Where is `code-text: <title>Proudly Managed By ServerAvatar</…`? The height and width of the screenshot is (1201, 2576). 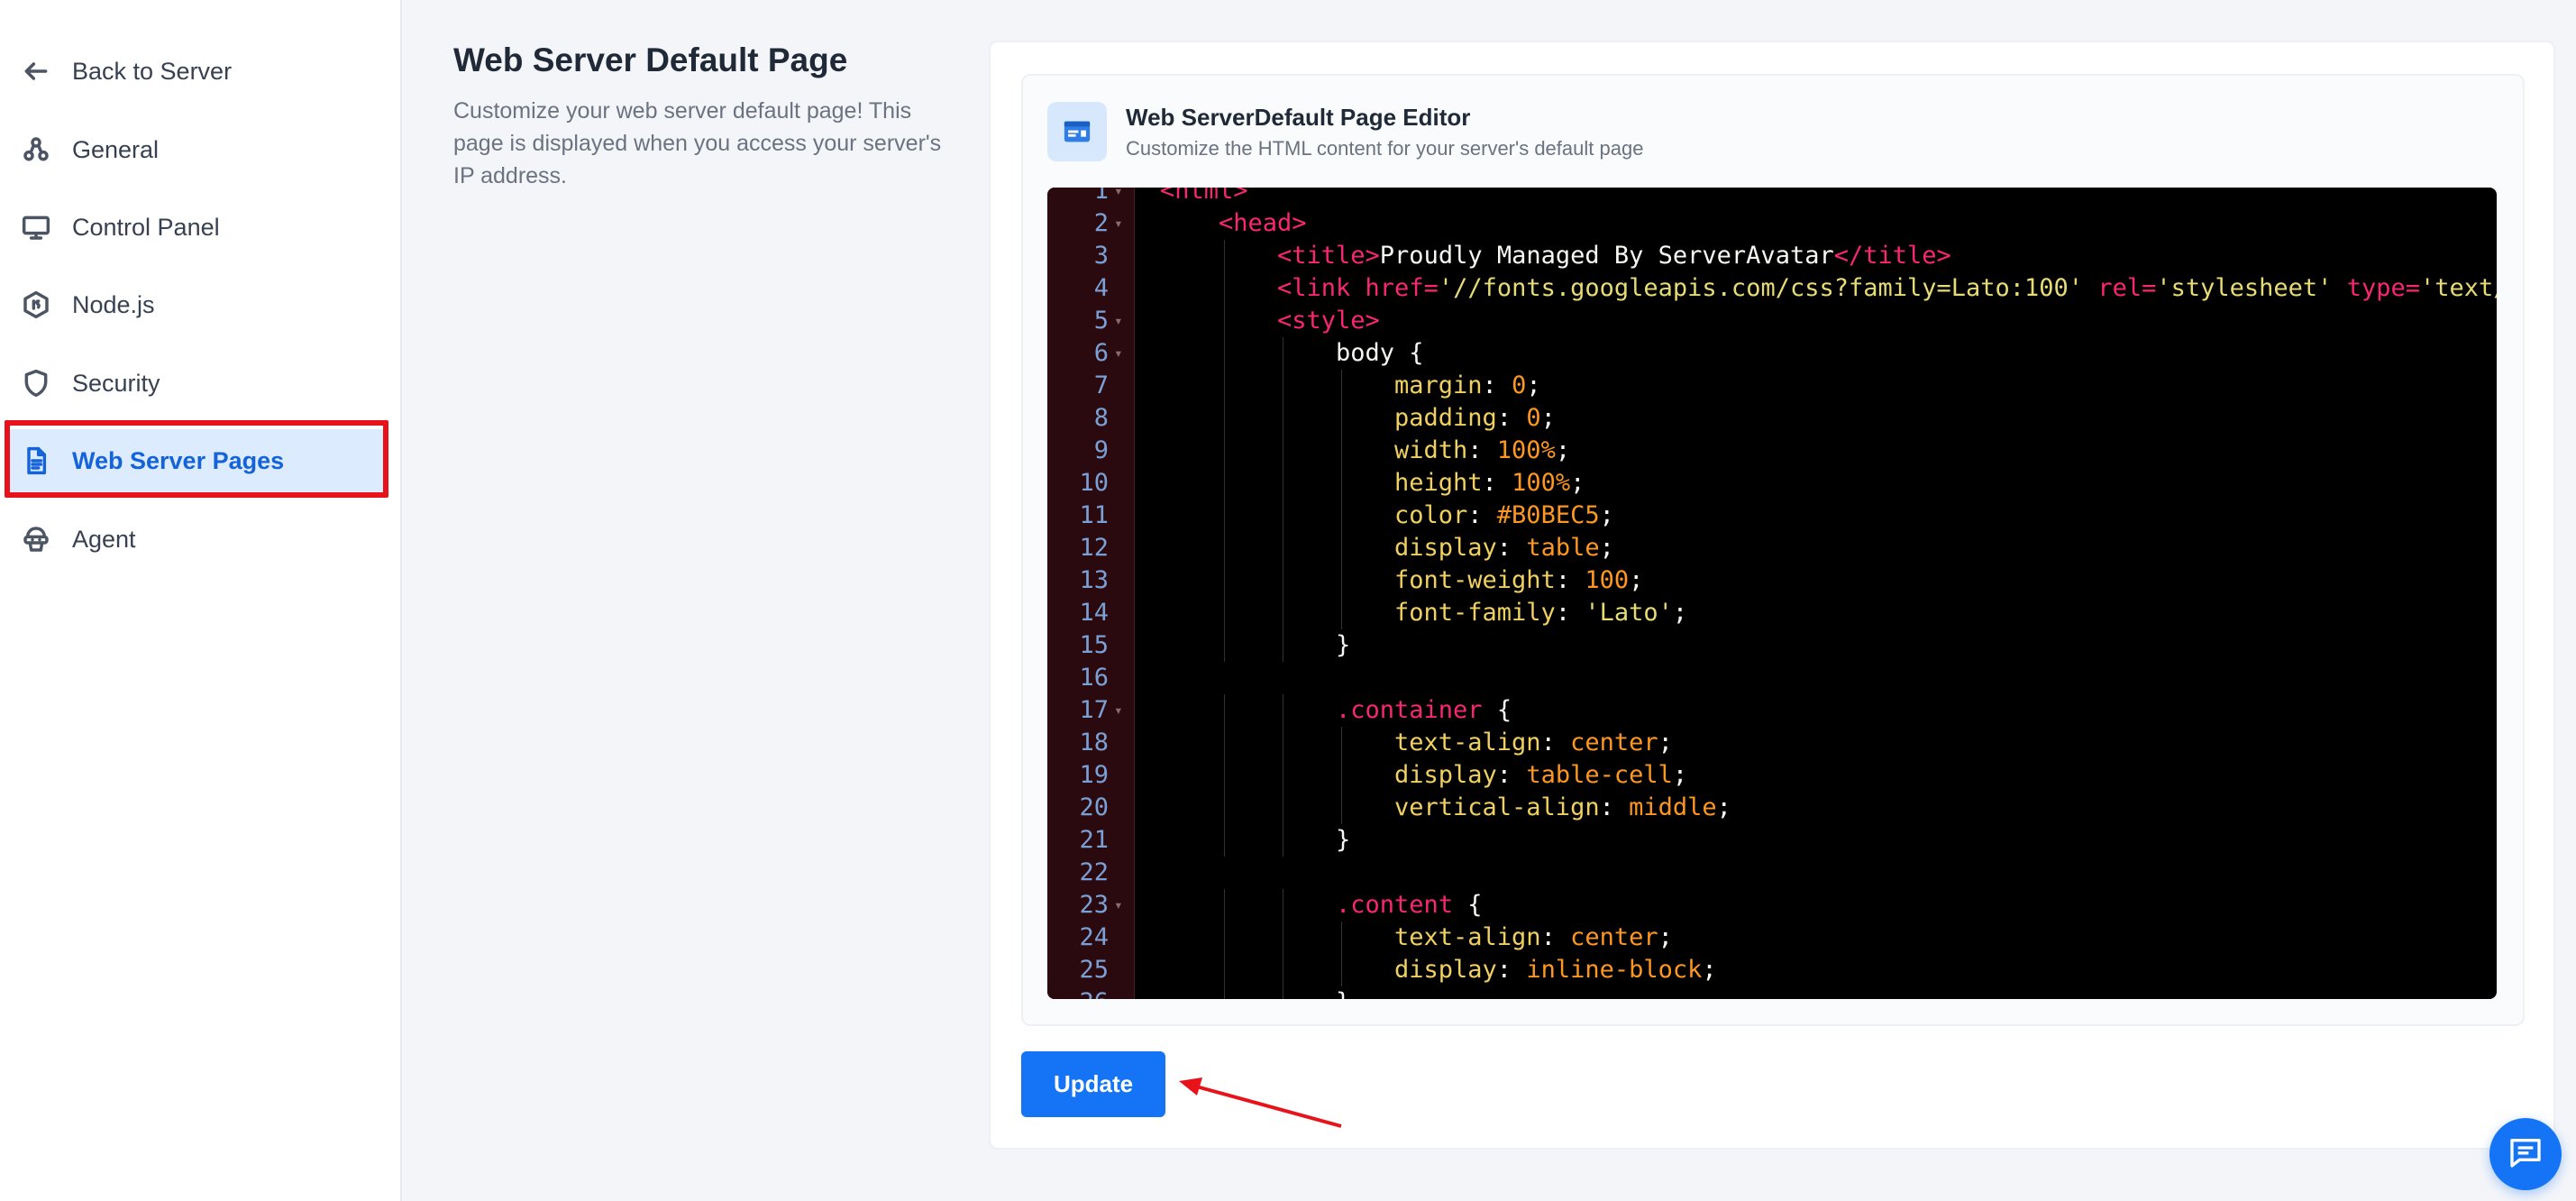
code-text: <title>Proudly Managed By ServerAvatar</… is located at coordinates (1614, 256).